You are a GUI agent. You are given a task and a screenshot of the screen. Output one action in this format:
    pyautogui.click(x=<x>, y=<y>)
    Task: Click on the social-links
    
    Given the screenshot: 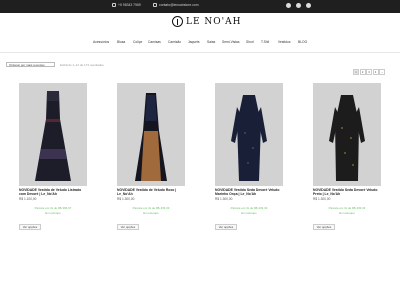 What is the action you would take?
    pyautogui.click(x=298, y=5)
    